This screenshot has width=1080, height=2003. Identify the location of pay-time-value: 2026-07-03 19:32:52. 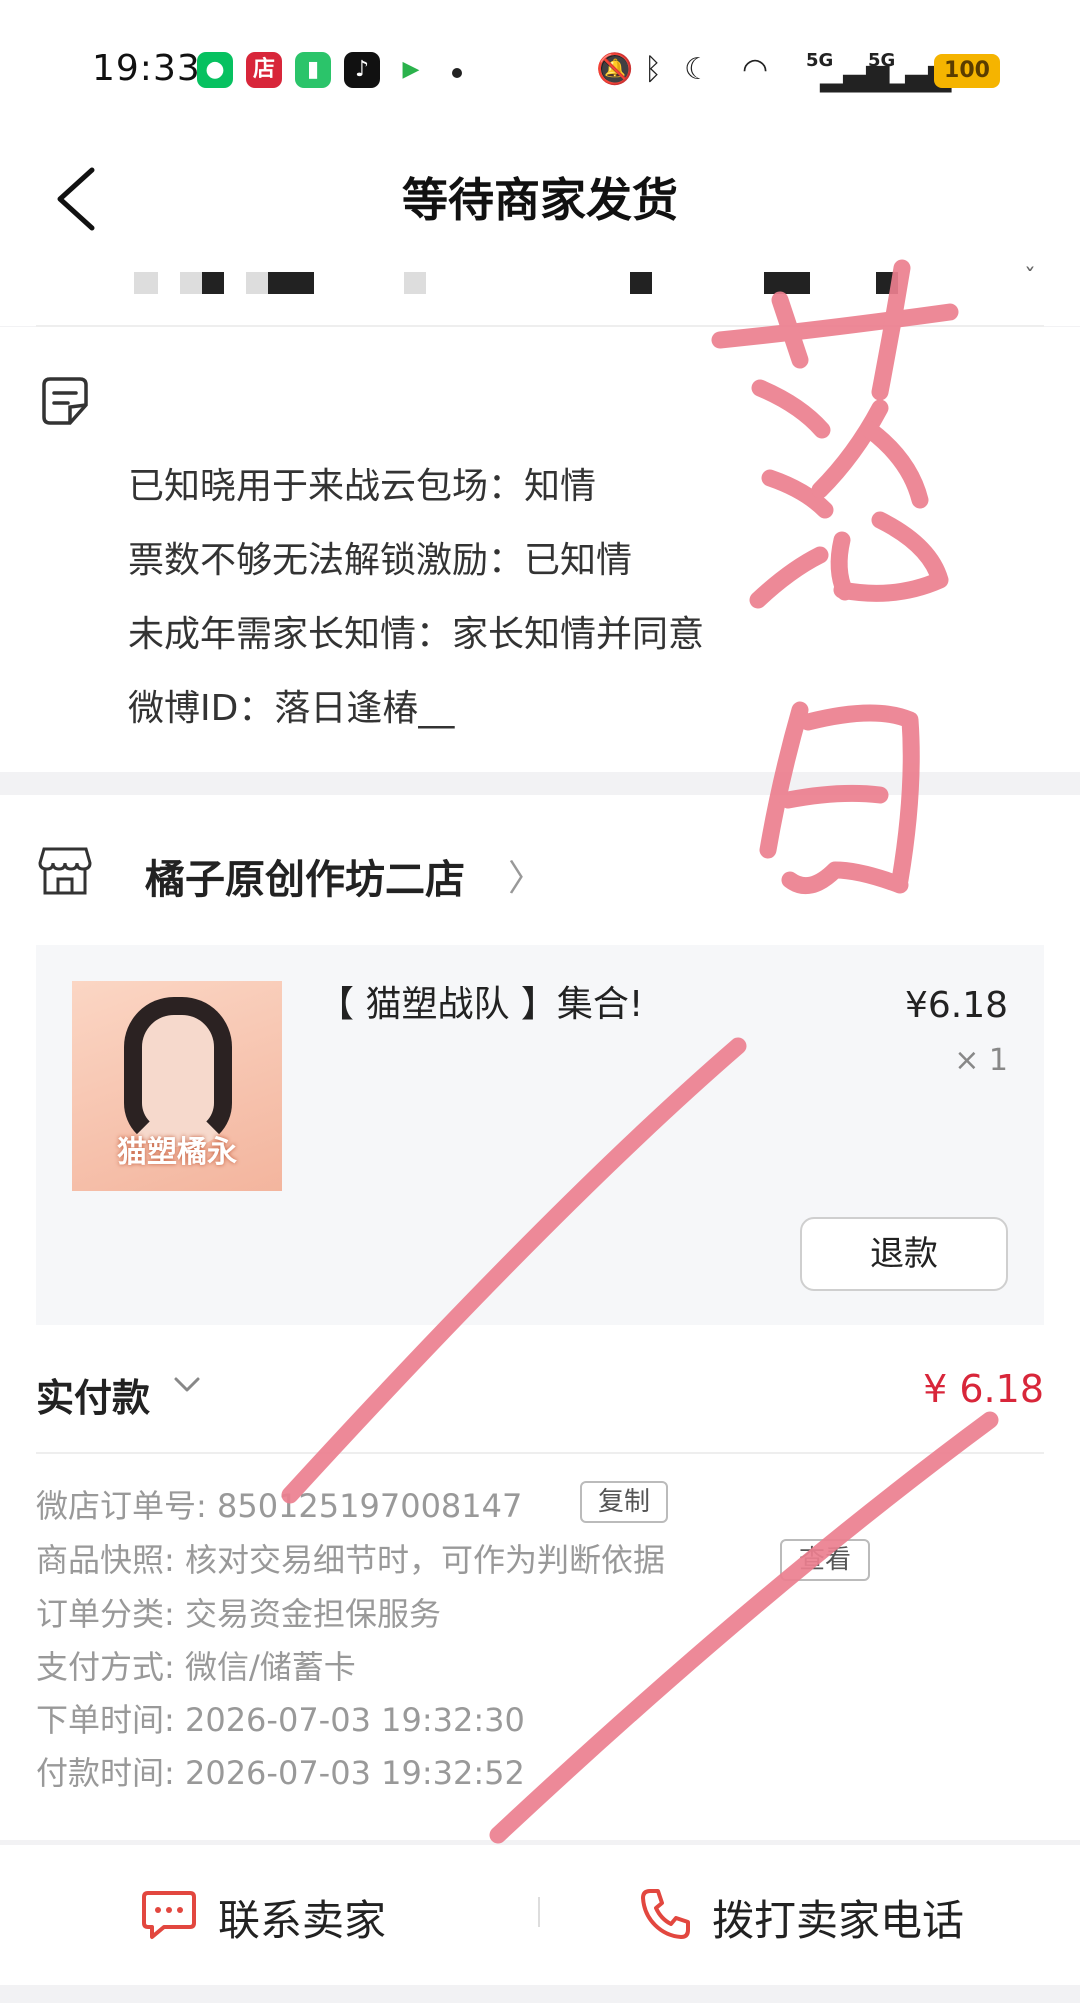
(354, 1773).